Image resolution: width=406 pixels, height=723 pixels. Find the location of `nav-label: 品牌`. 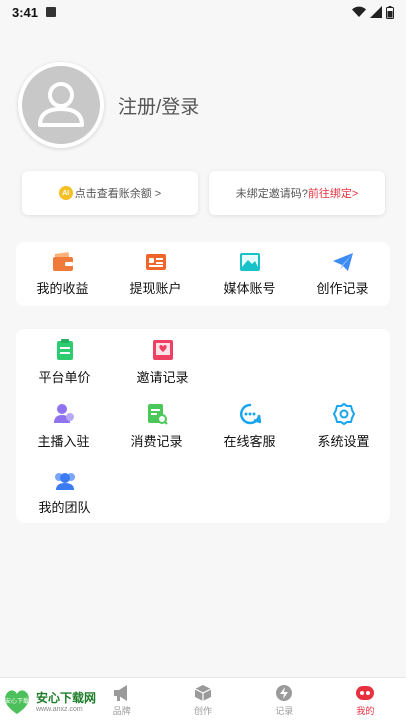

nav-label: 品牌 is located at coordinates (121, 711).